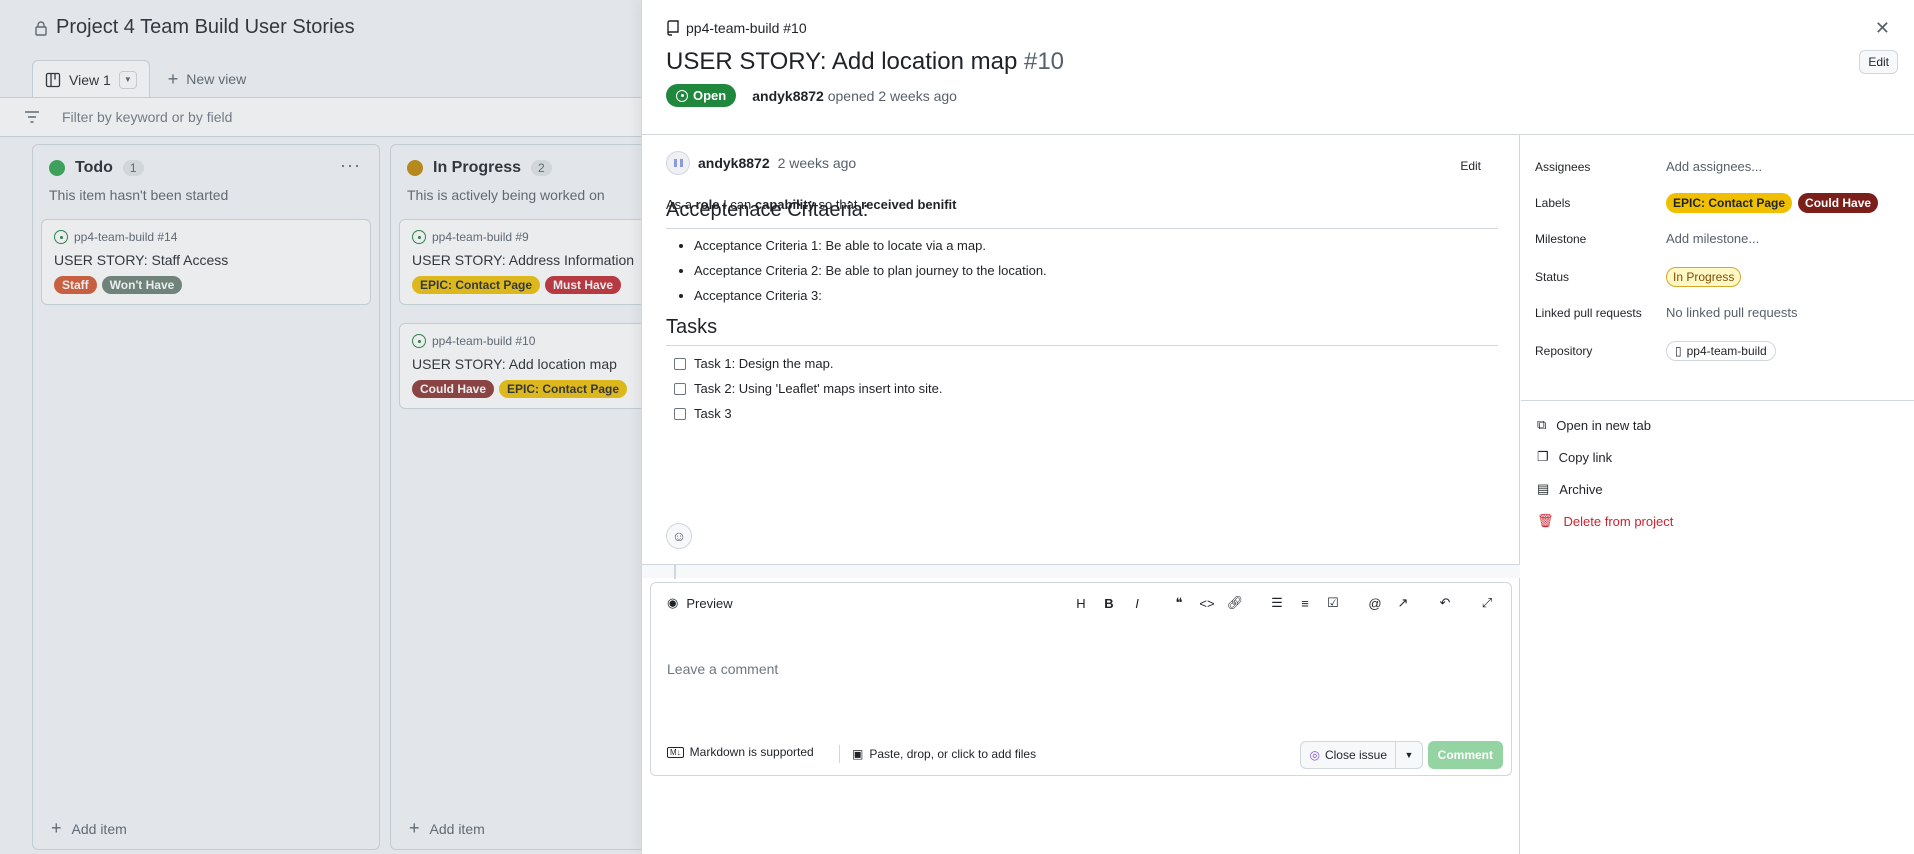 The width and height of the screenshot is (1914, 854). I want to click on bulleted-list-icon: ☰, so click(1277, 603).